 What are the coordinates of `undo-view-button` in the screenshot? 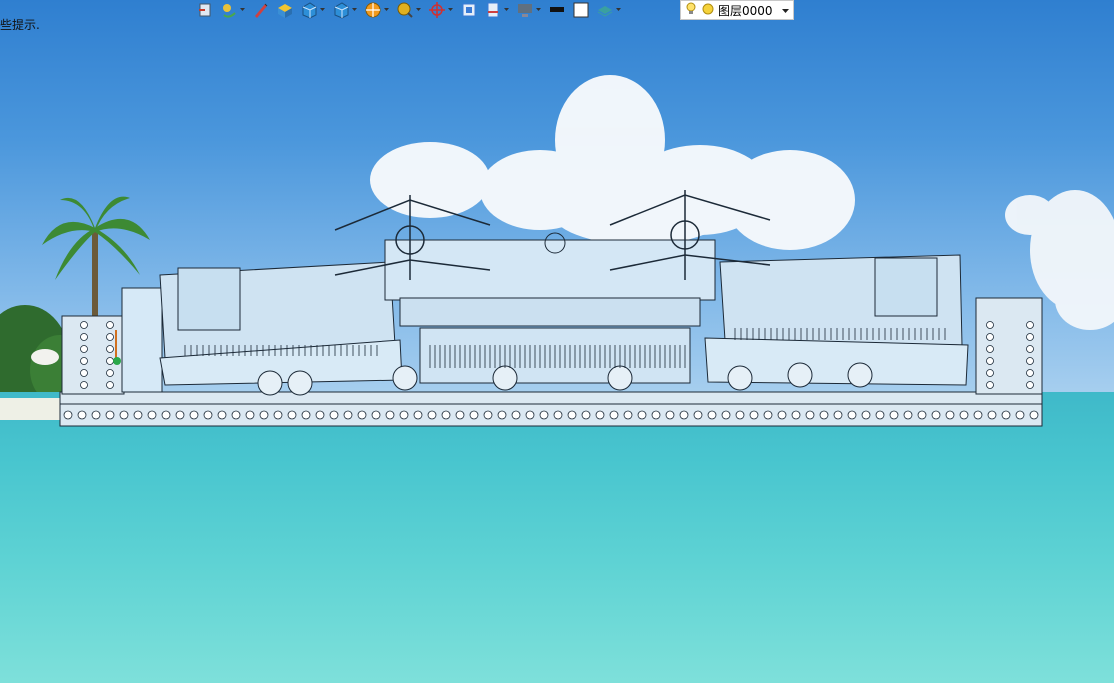 It's located at (205, 10).